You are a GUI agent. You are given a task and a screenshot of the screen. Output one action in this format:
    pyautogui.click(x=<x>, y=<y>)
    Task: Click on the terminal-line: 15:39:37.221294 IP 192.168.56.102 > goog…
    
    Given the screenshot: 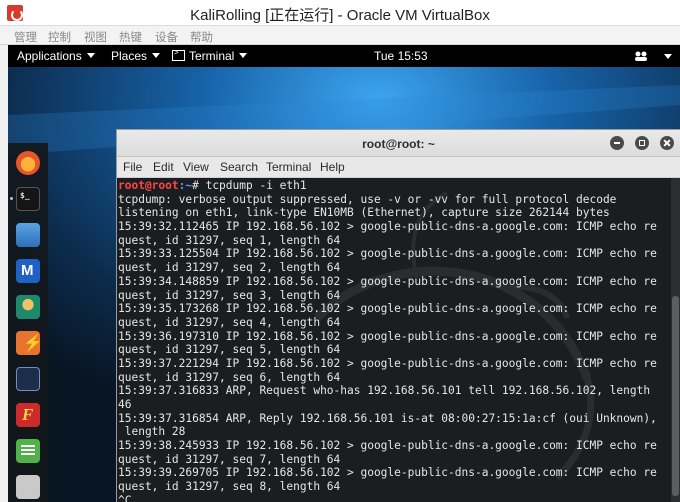 What is the action you would take?
    pyautogui.click(x=387, y=363)
    